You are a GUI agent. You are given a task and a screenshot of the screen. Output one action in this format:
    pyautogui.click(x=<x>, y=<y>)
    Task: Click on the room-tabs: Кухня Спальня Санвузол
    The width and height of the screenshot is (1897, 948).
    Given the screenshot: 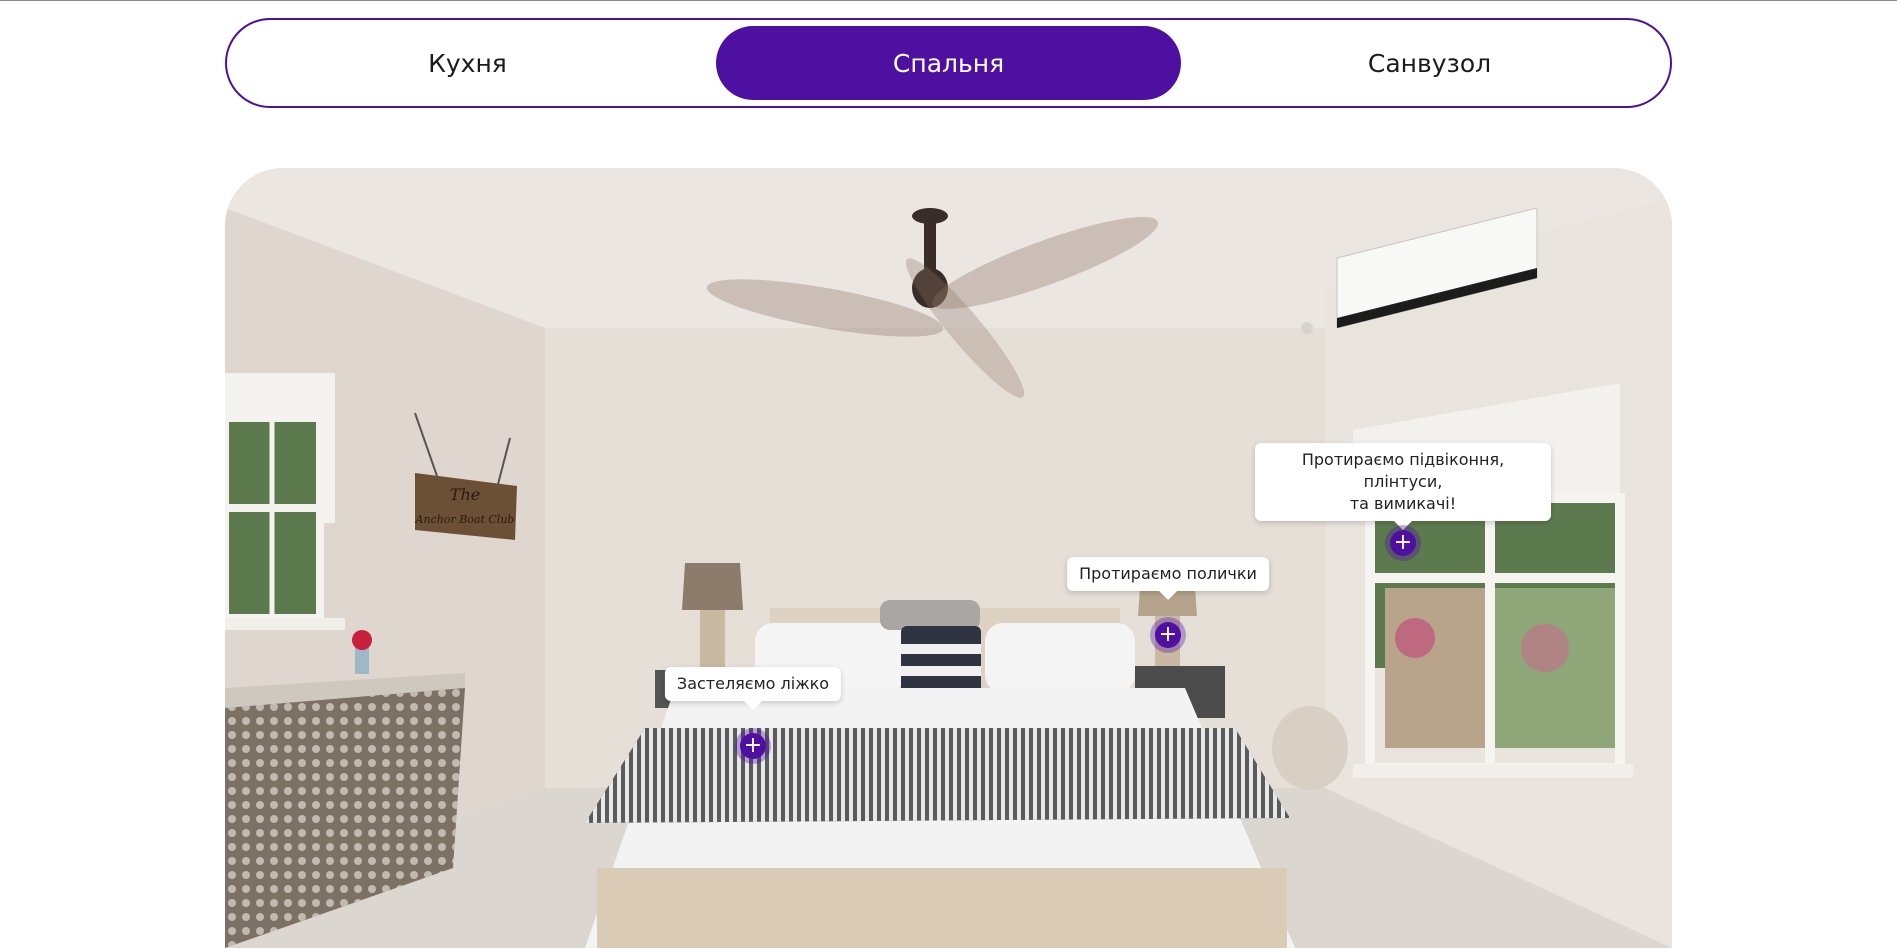 What is the action you would take?
    pyautogui.click(x=948, y=63)
    